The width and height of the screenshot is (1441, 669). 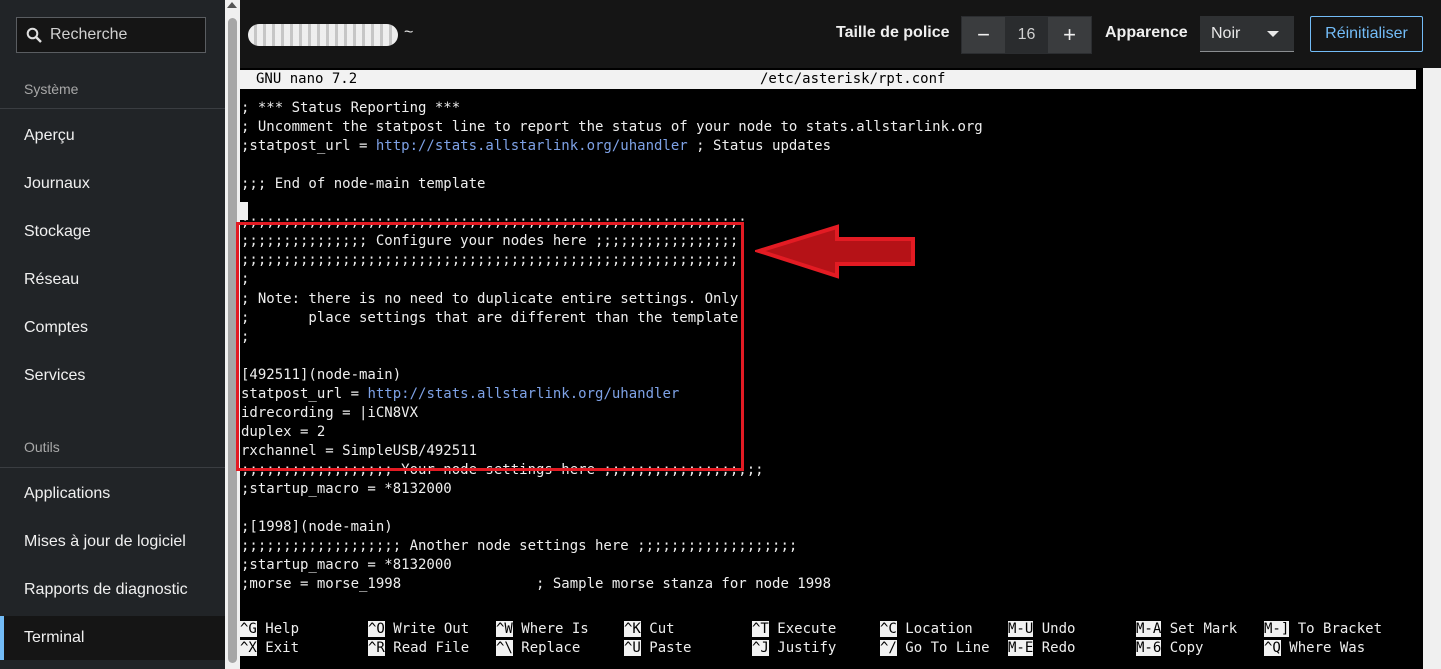 I want to click on chevron-down-icon, so click(x=1273, y=34).